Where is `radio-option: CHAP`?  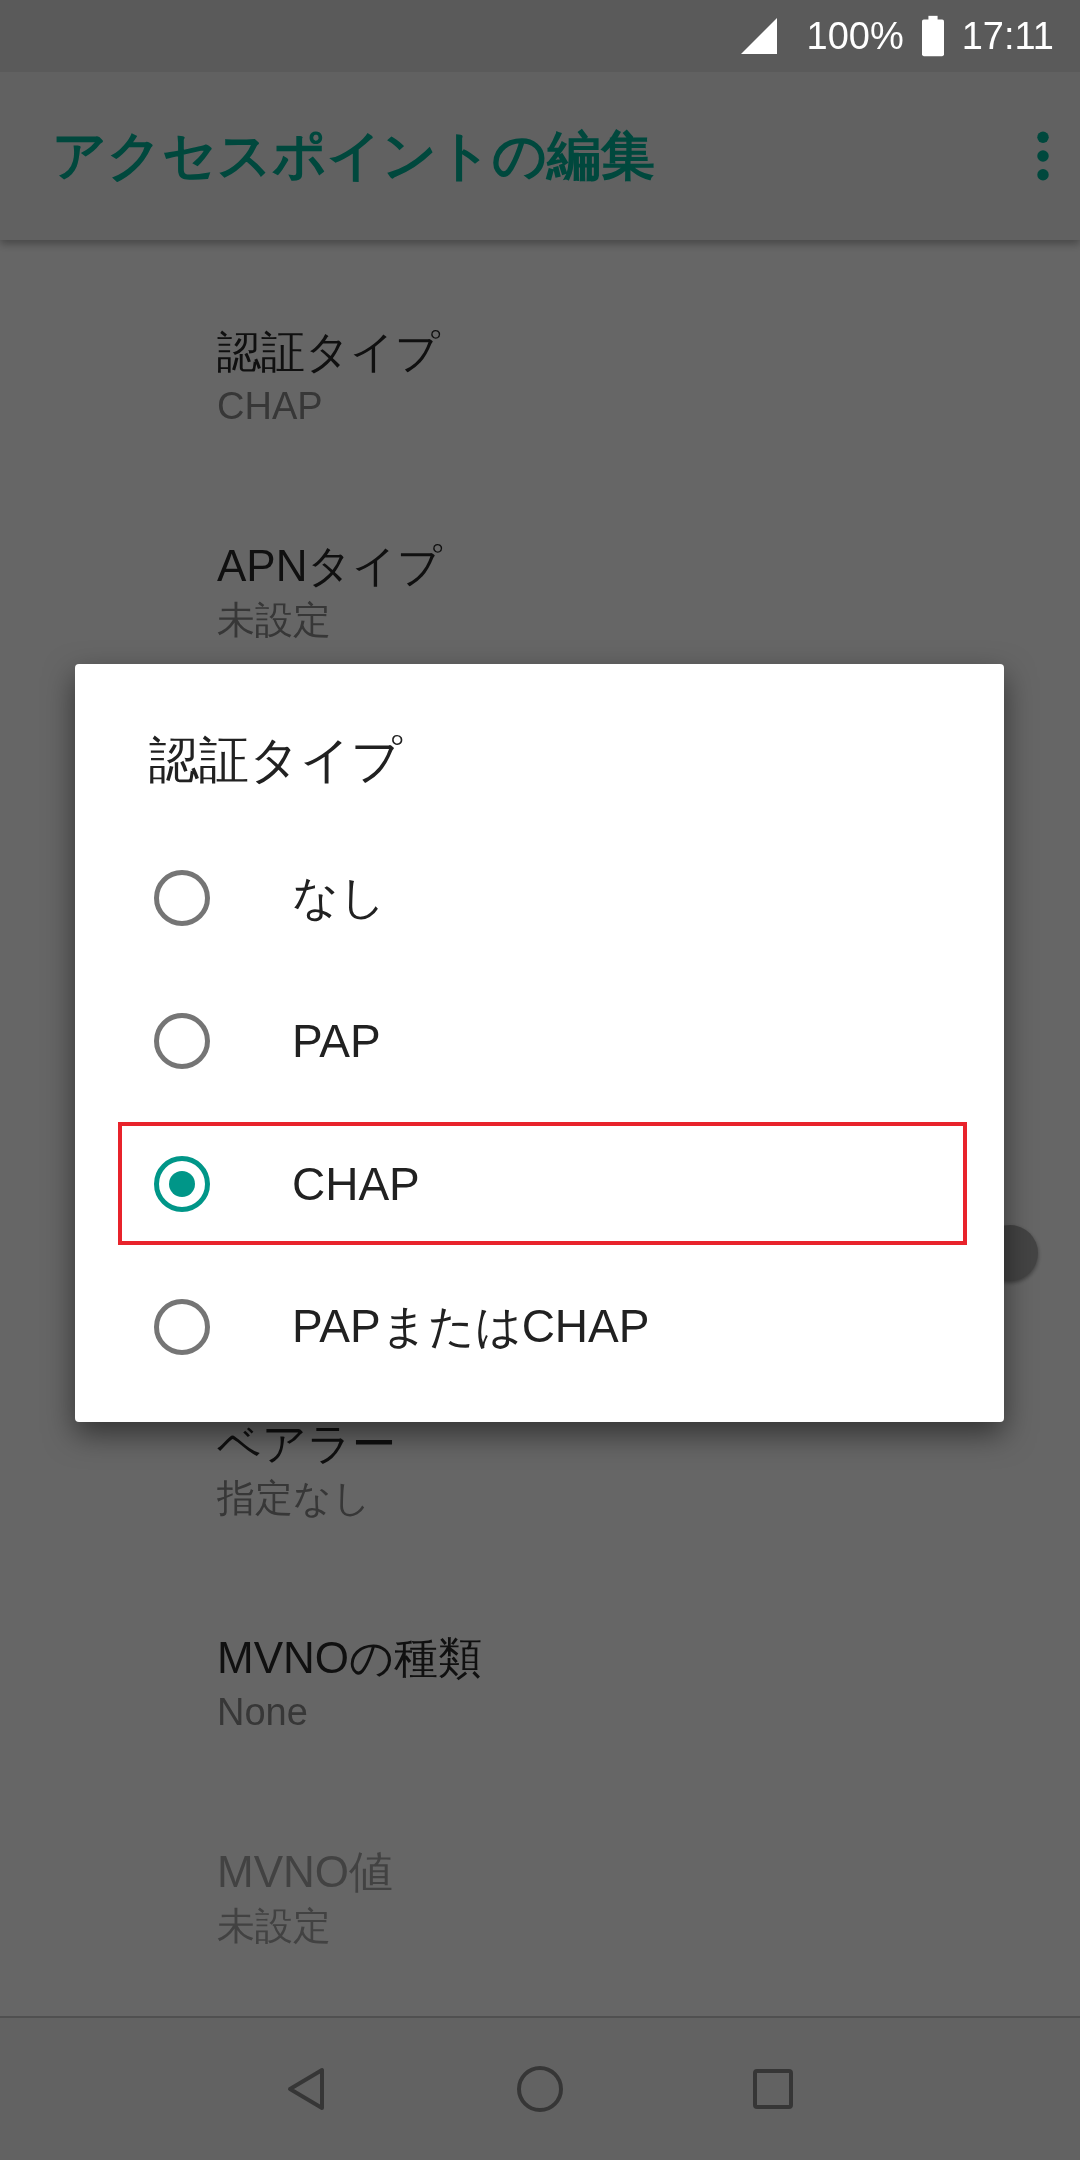 radio-option: CHAP is located at coordinates (542, 1183).